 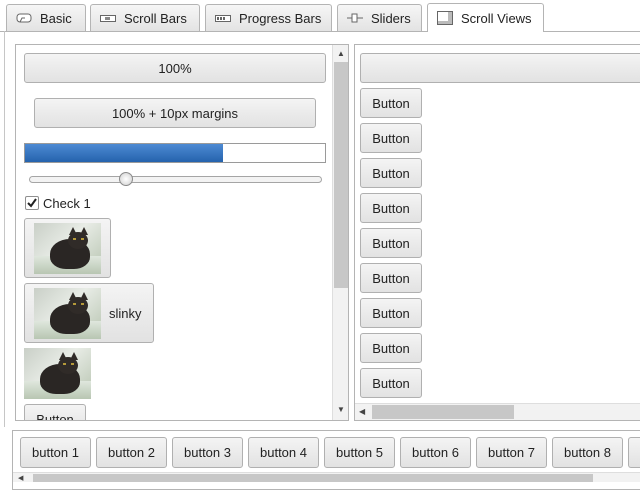 I want to click on check-1-label: Check 1, so click(x=67, y=203).